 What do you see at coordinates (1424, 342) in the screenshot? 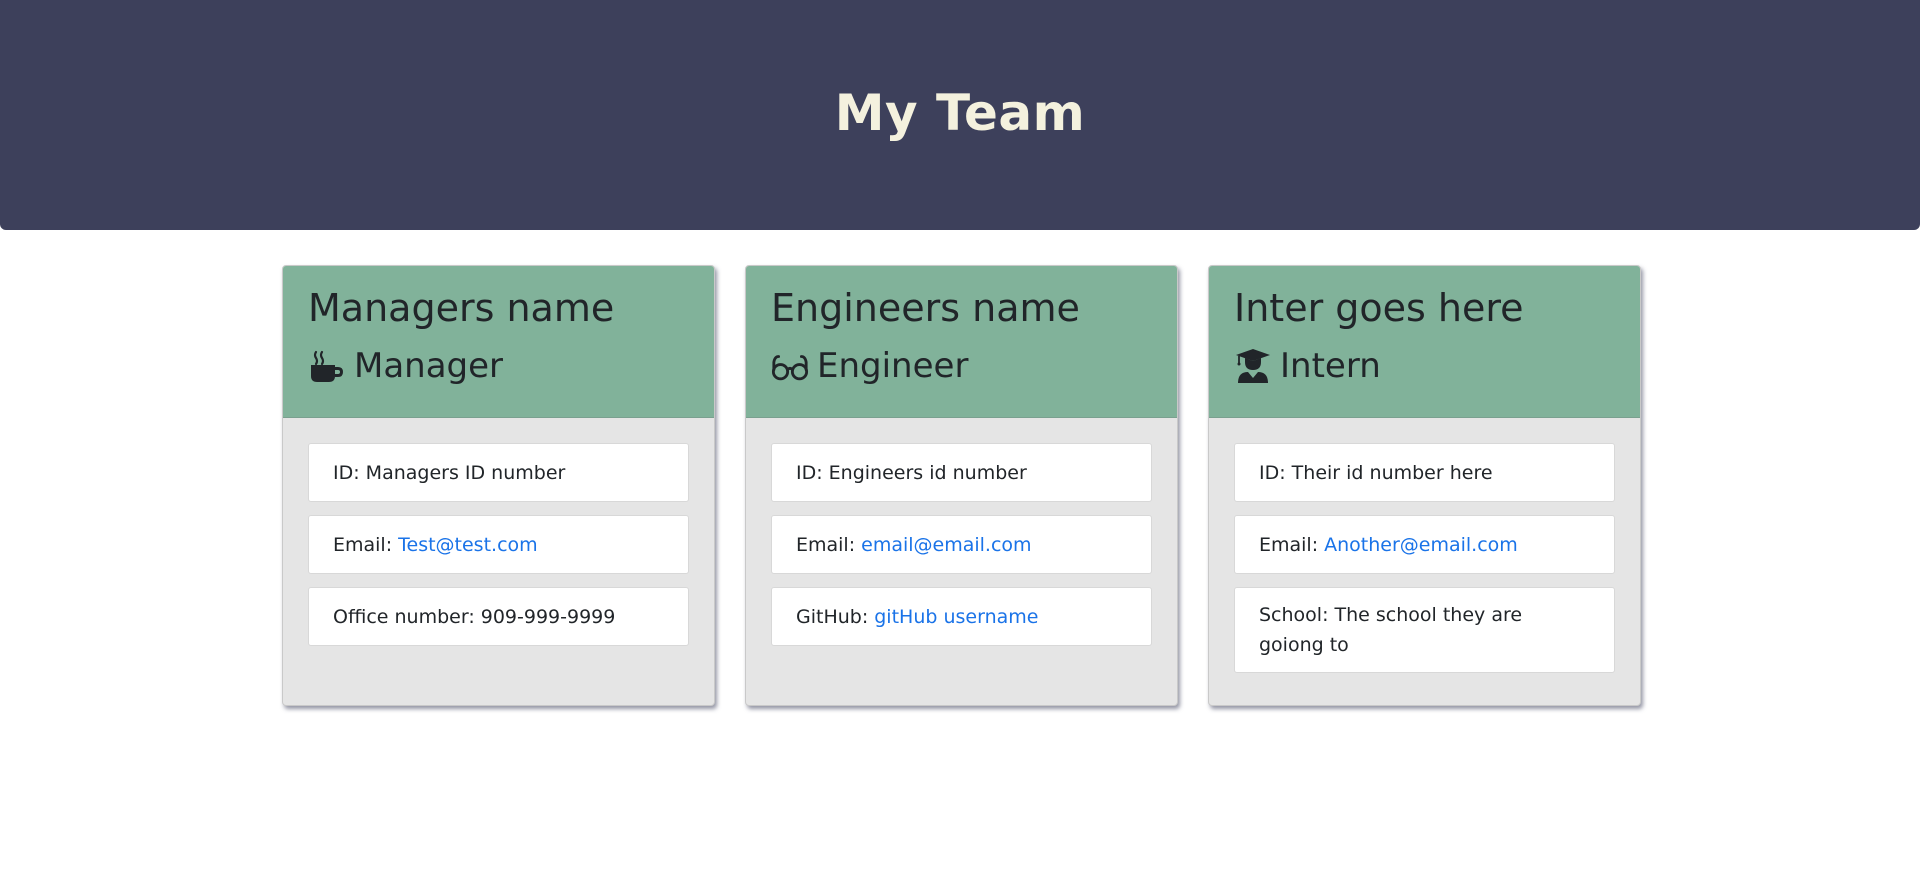
I see `card-header: Inter goes here Intern` at bounding box center [1424, 342].